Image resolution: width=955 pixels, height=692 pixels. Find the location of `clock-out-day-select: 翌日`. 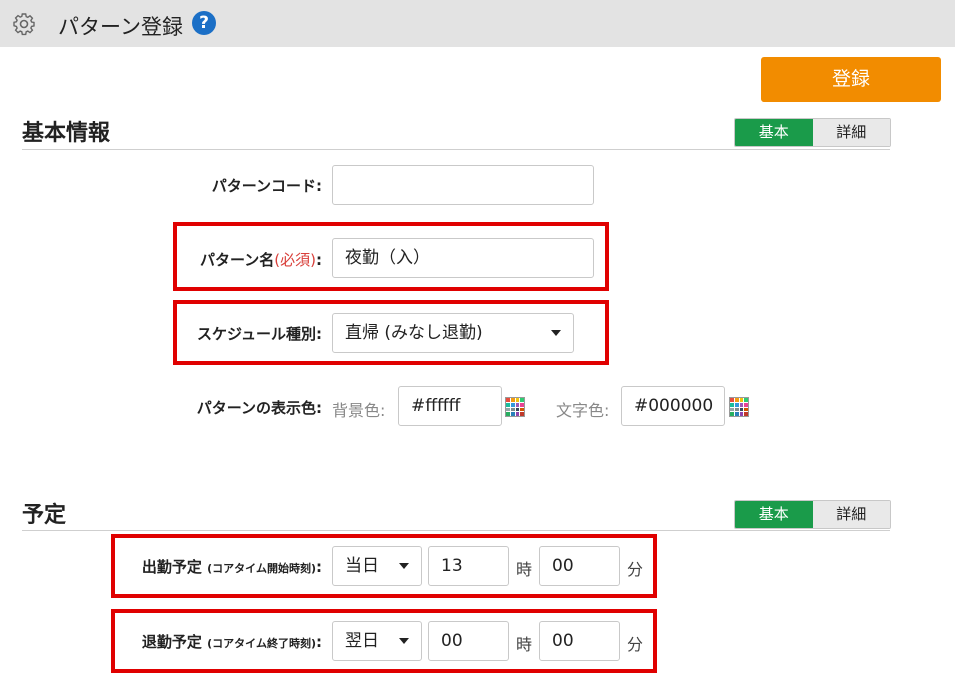

clock-out-day-select: 翌日 is located at coordinates (377, 641).